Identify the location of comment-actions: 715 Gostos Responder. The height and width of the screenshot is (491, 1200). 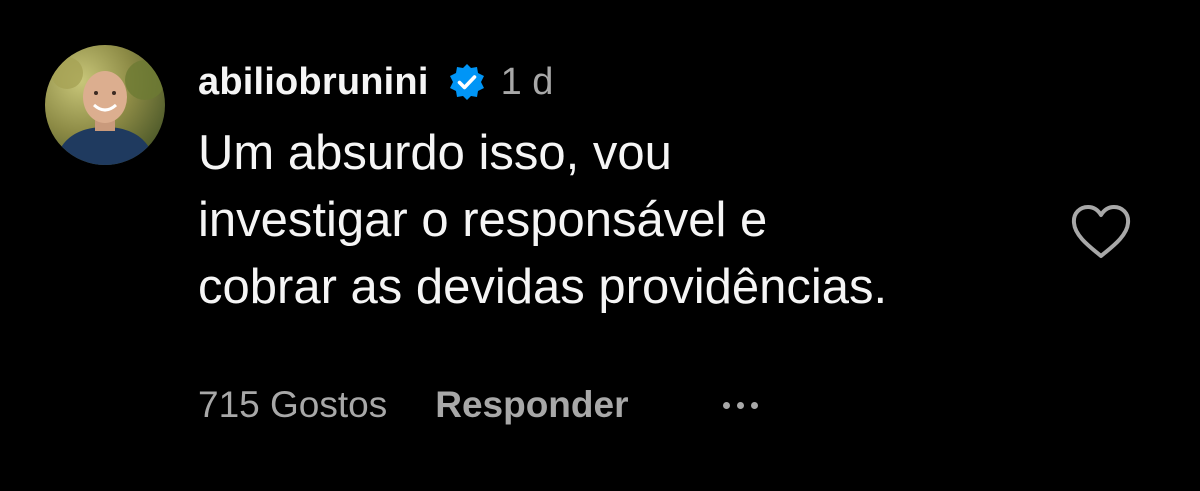
(478, 405).